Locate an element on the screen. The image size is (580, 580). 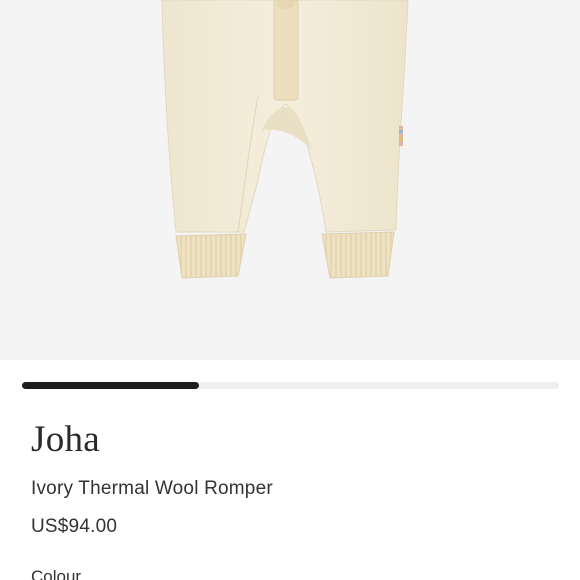
right-cuff is located at coordinates (358, 255).